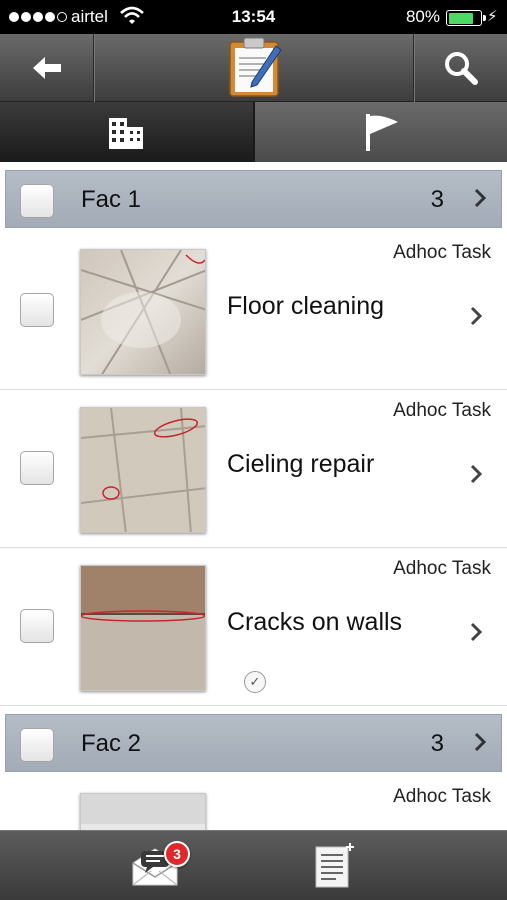 The image size is (507, 900). I want to click on nav-bar, so click(253, 68).